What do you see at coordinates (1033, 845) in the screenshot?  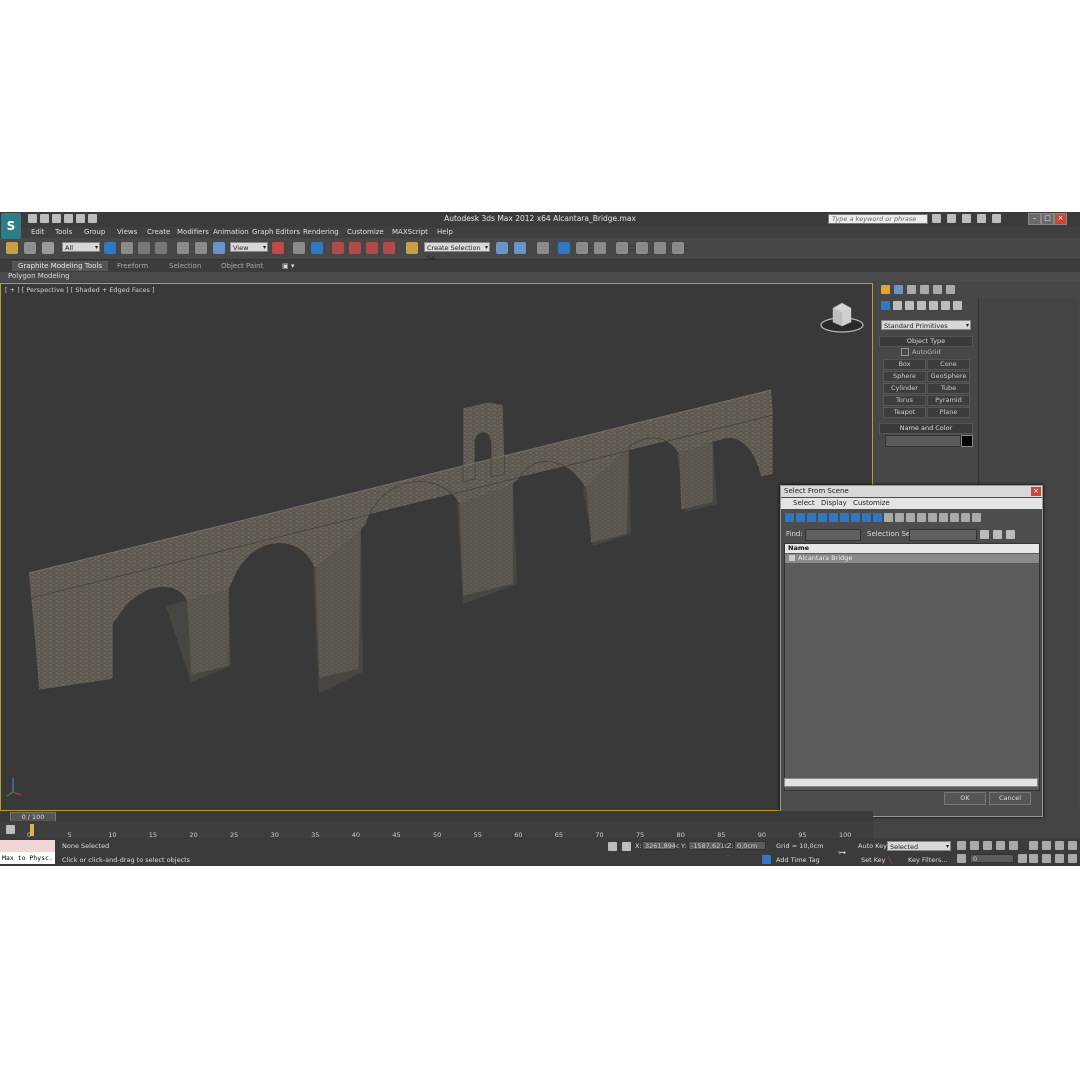 I see `zoom-icon` at bounding box center [1033, 845].